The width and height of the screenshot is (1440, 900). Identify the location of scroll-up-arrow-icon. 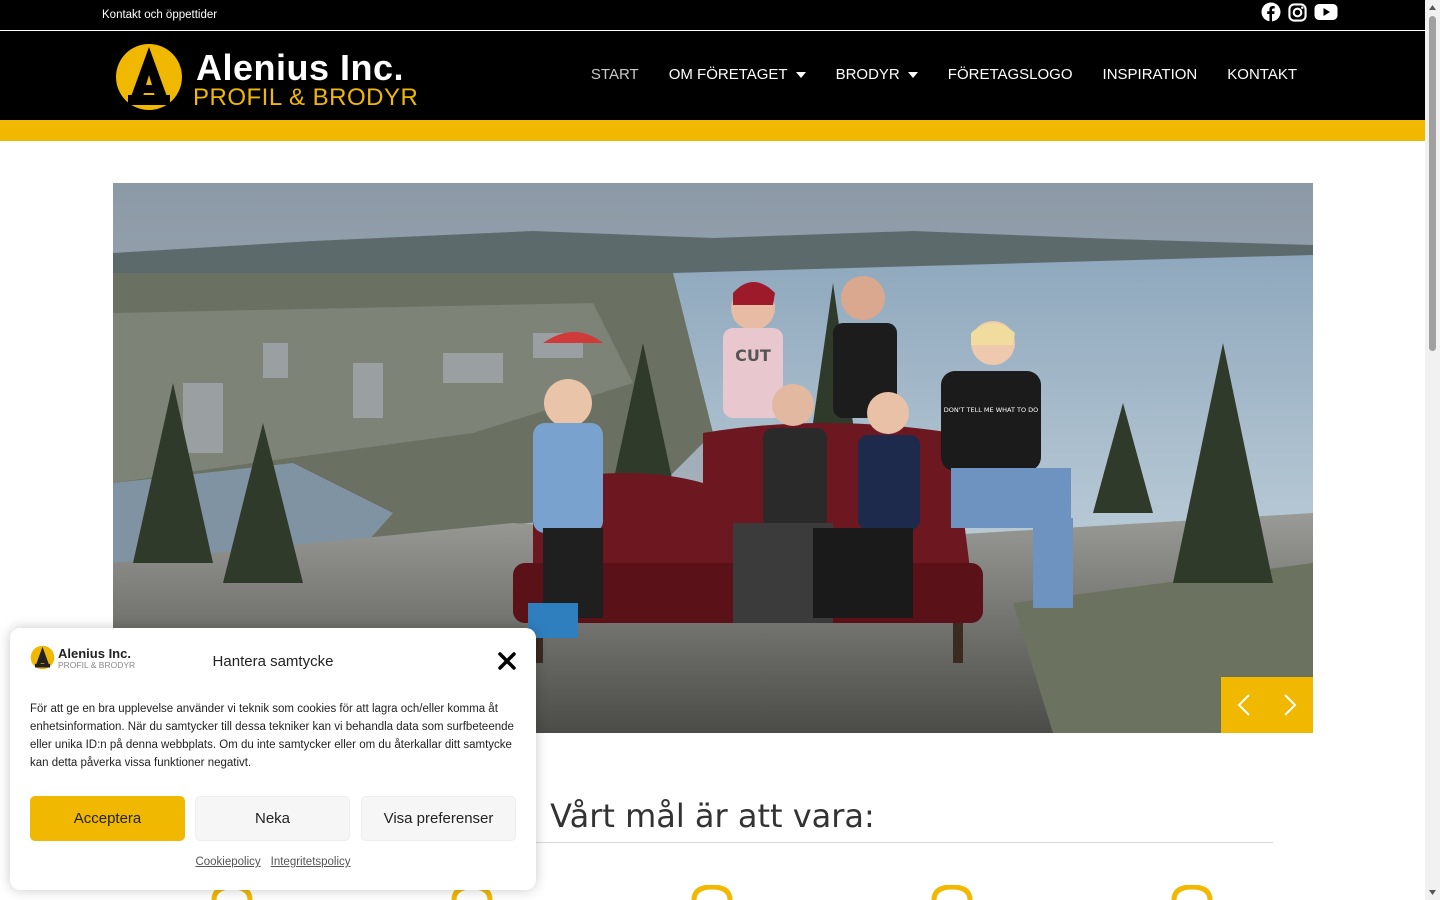
(1432, 7).